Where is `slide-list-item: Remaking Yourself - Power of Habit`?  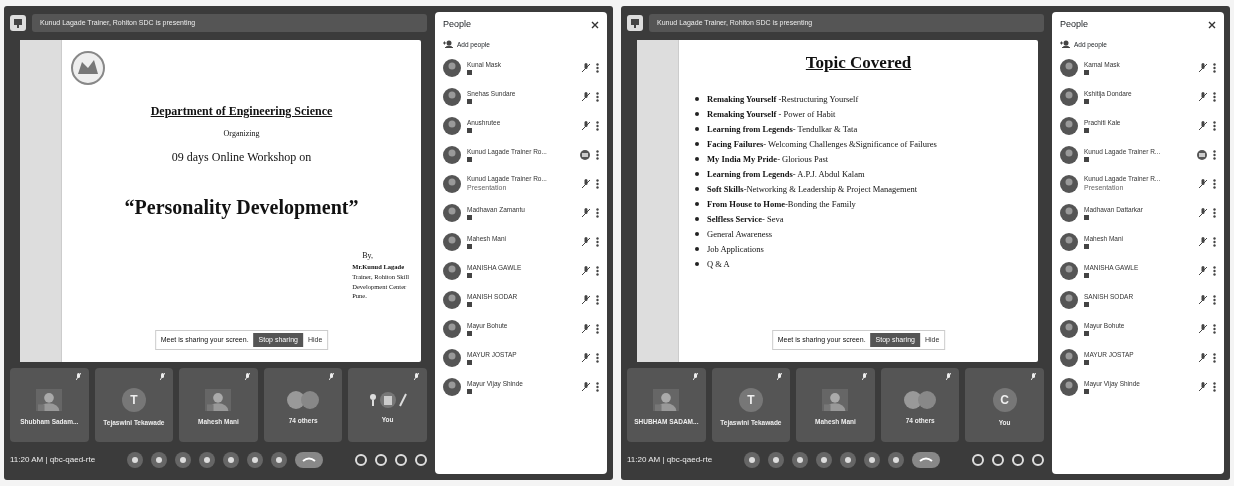
slide-list-item: Remaking Yourself - Power of Habit is located at coordinates (771, 114).